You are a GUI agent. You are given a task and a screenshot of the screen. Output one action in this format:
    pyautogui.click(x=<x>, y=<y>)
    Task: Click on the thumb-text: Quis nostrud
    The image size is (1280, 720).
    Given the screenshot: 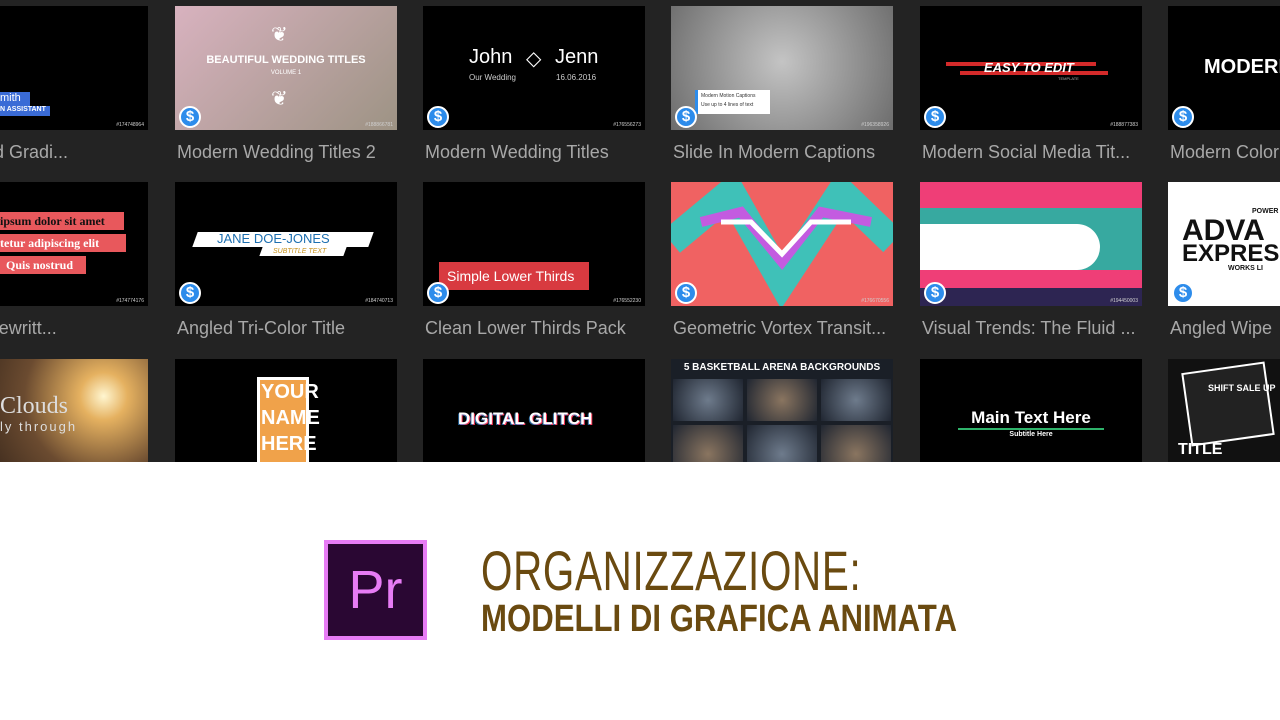 What is the action you would take?
    pyautogui.click(x=40, y=265)
    